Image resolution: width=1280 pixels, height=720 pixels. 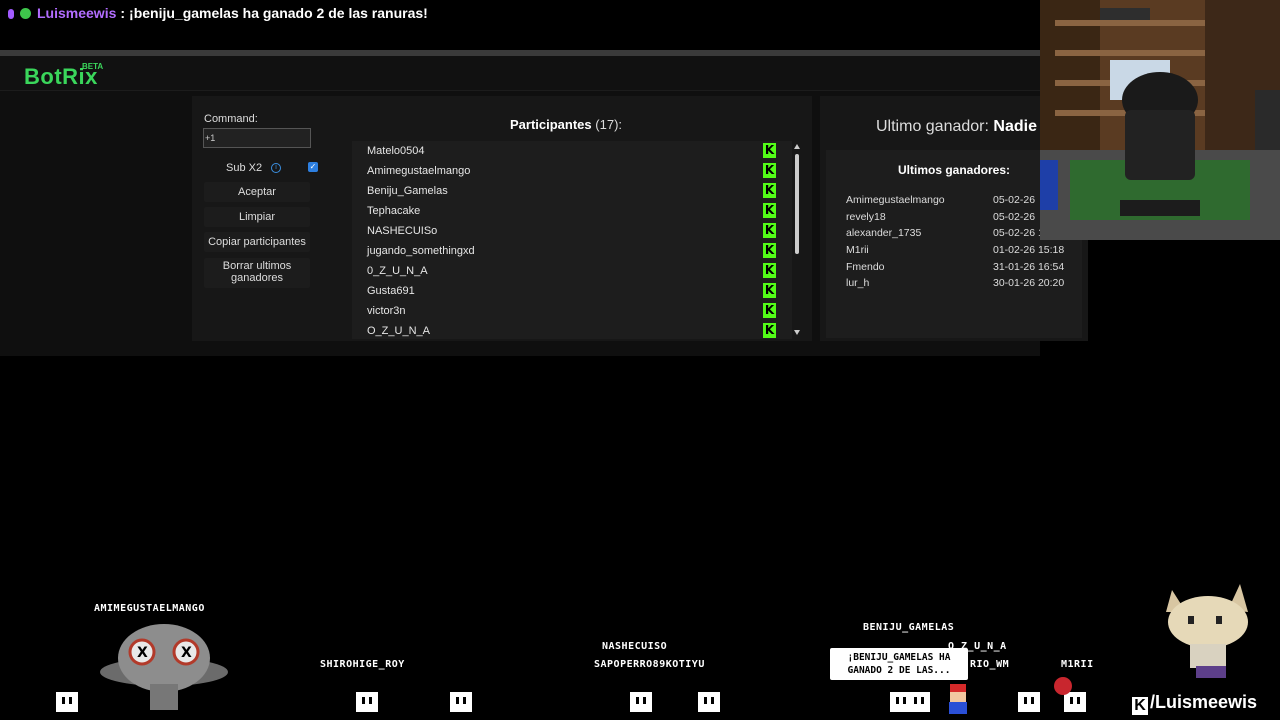 What do you see at coordinates (93, 66) in the screenshot?
I see `beta-badge: BETA` at bounding box center [93, 66].